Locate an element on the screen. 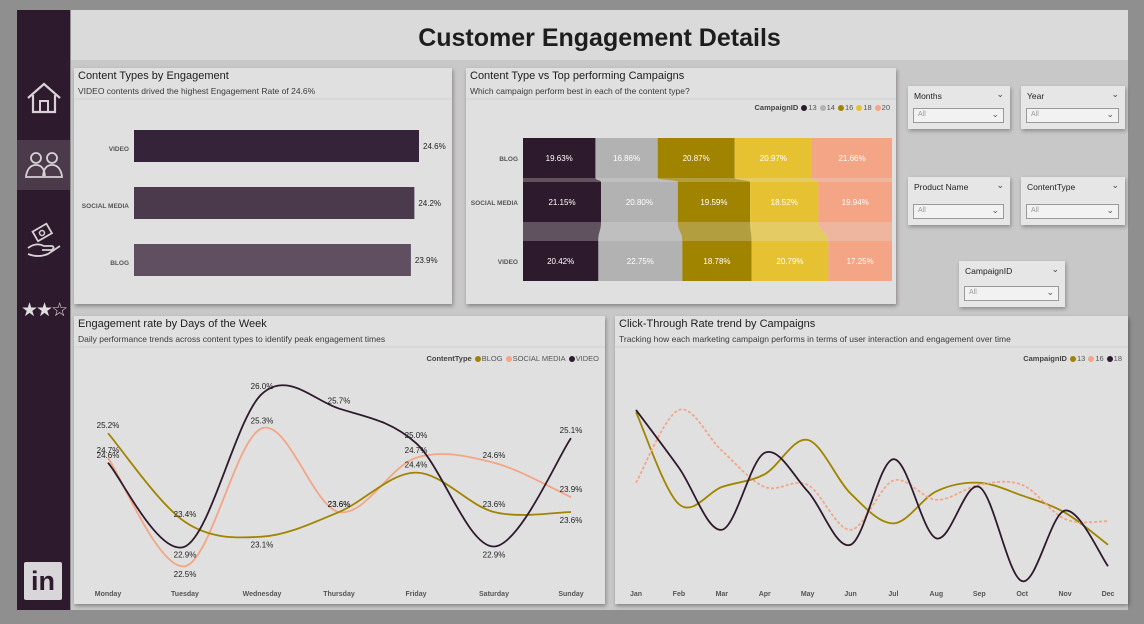 The height and width of the screenshot is (624, 1144). year-slicer: Year ⌄ All ⌄ is located at coordinates (1073, 107).